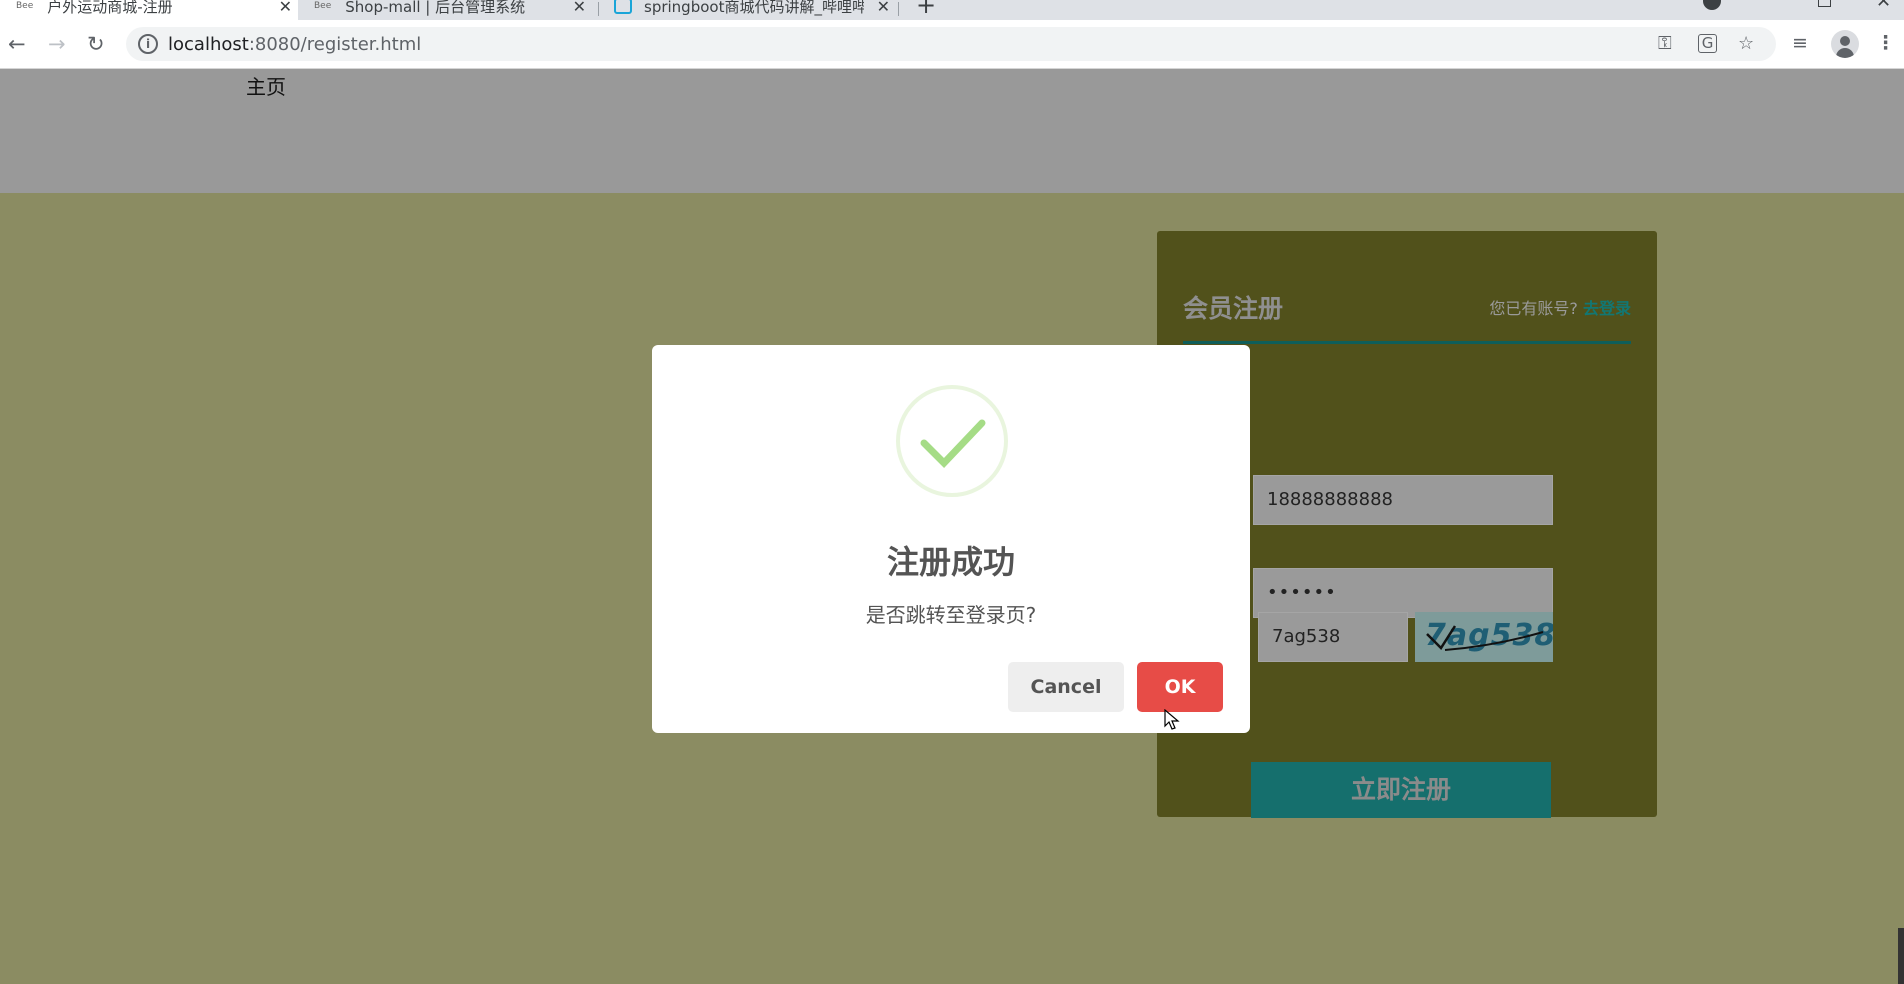 The image size is (1904, 984). I want to click on tab-bilibili: springboot商城代码讲解_哔哩哔 ✕, so click(750, 10).